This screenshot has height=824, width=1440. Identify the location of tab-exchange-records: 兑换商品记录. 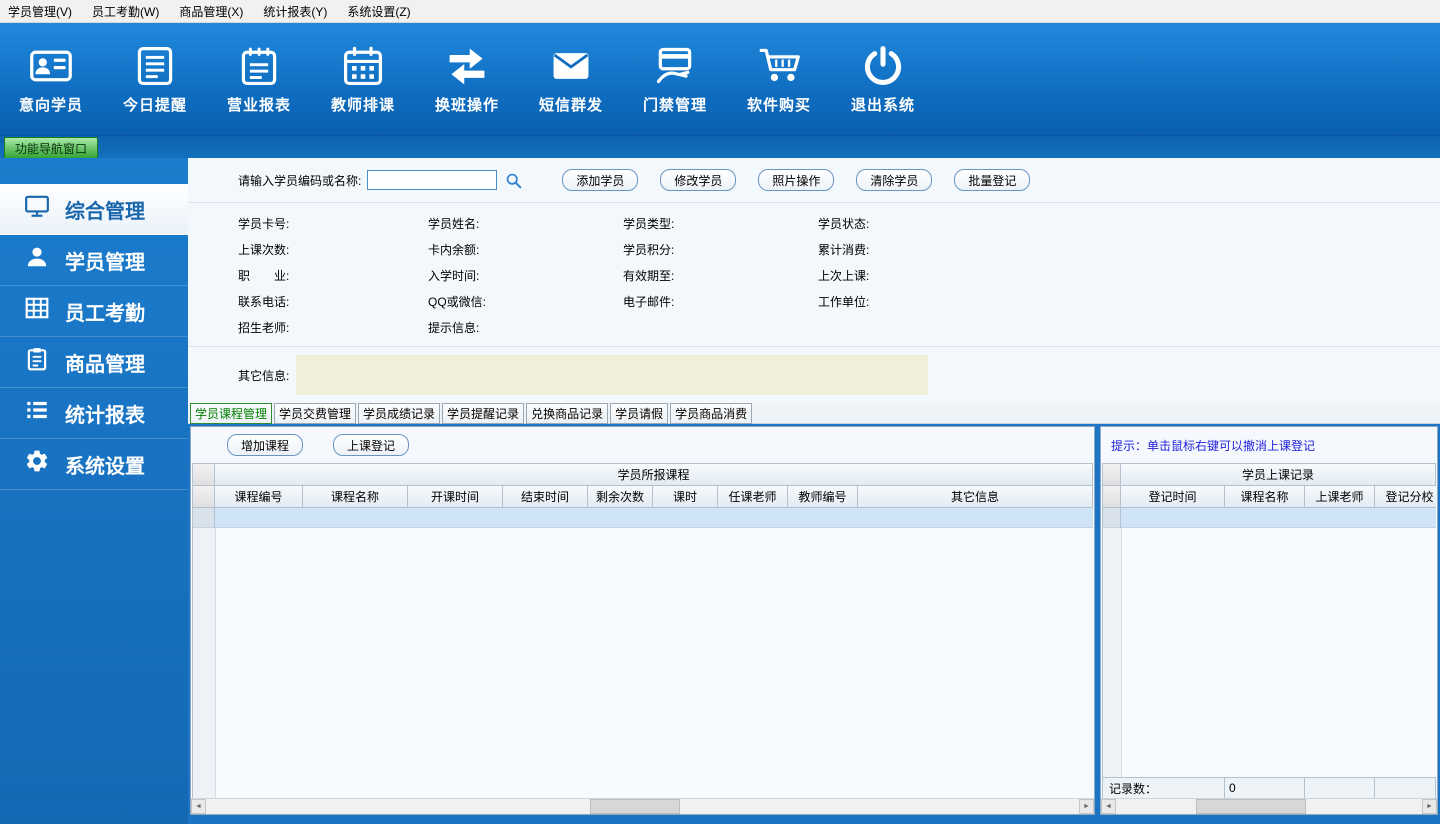
(567, 413).